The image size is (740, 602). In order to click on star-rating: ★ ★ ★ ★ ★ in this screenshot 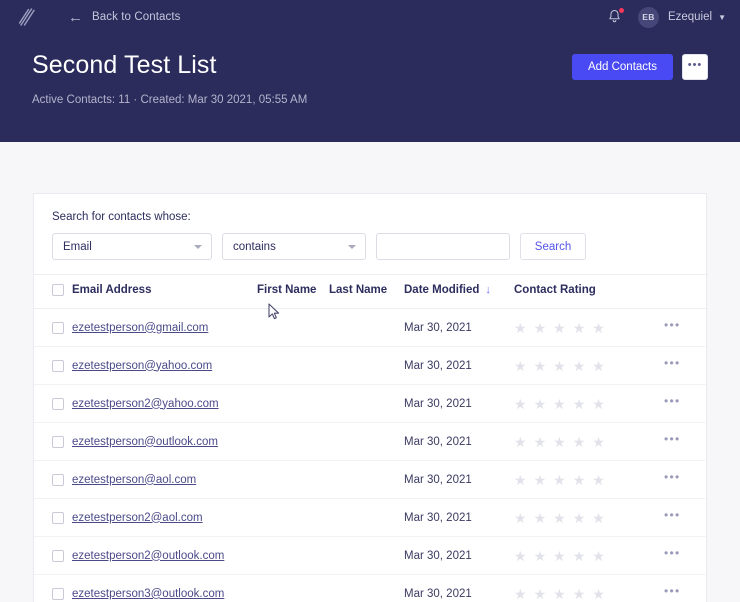, I will do `click(589, 556)`.